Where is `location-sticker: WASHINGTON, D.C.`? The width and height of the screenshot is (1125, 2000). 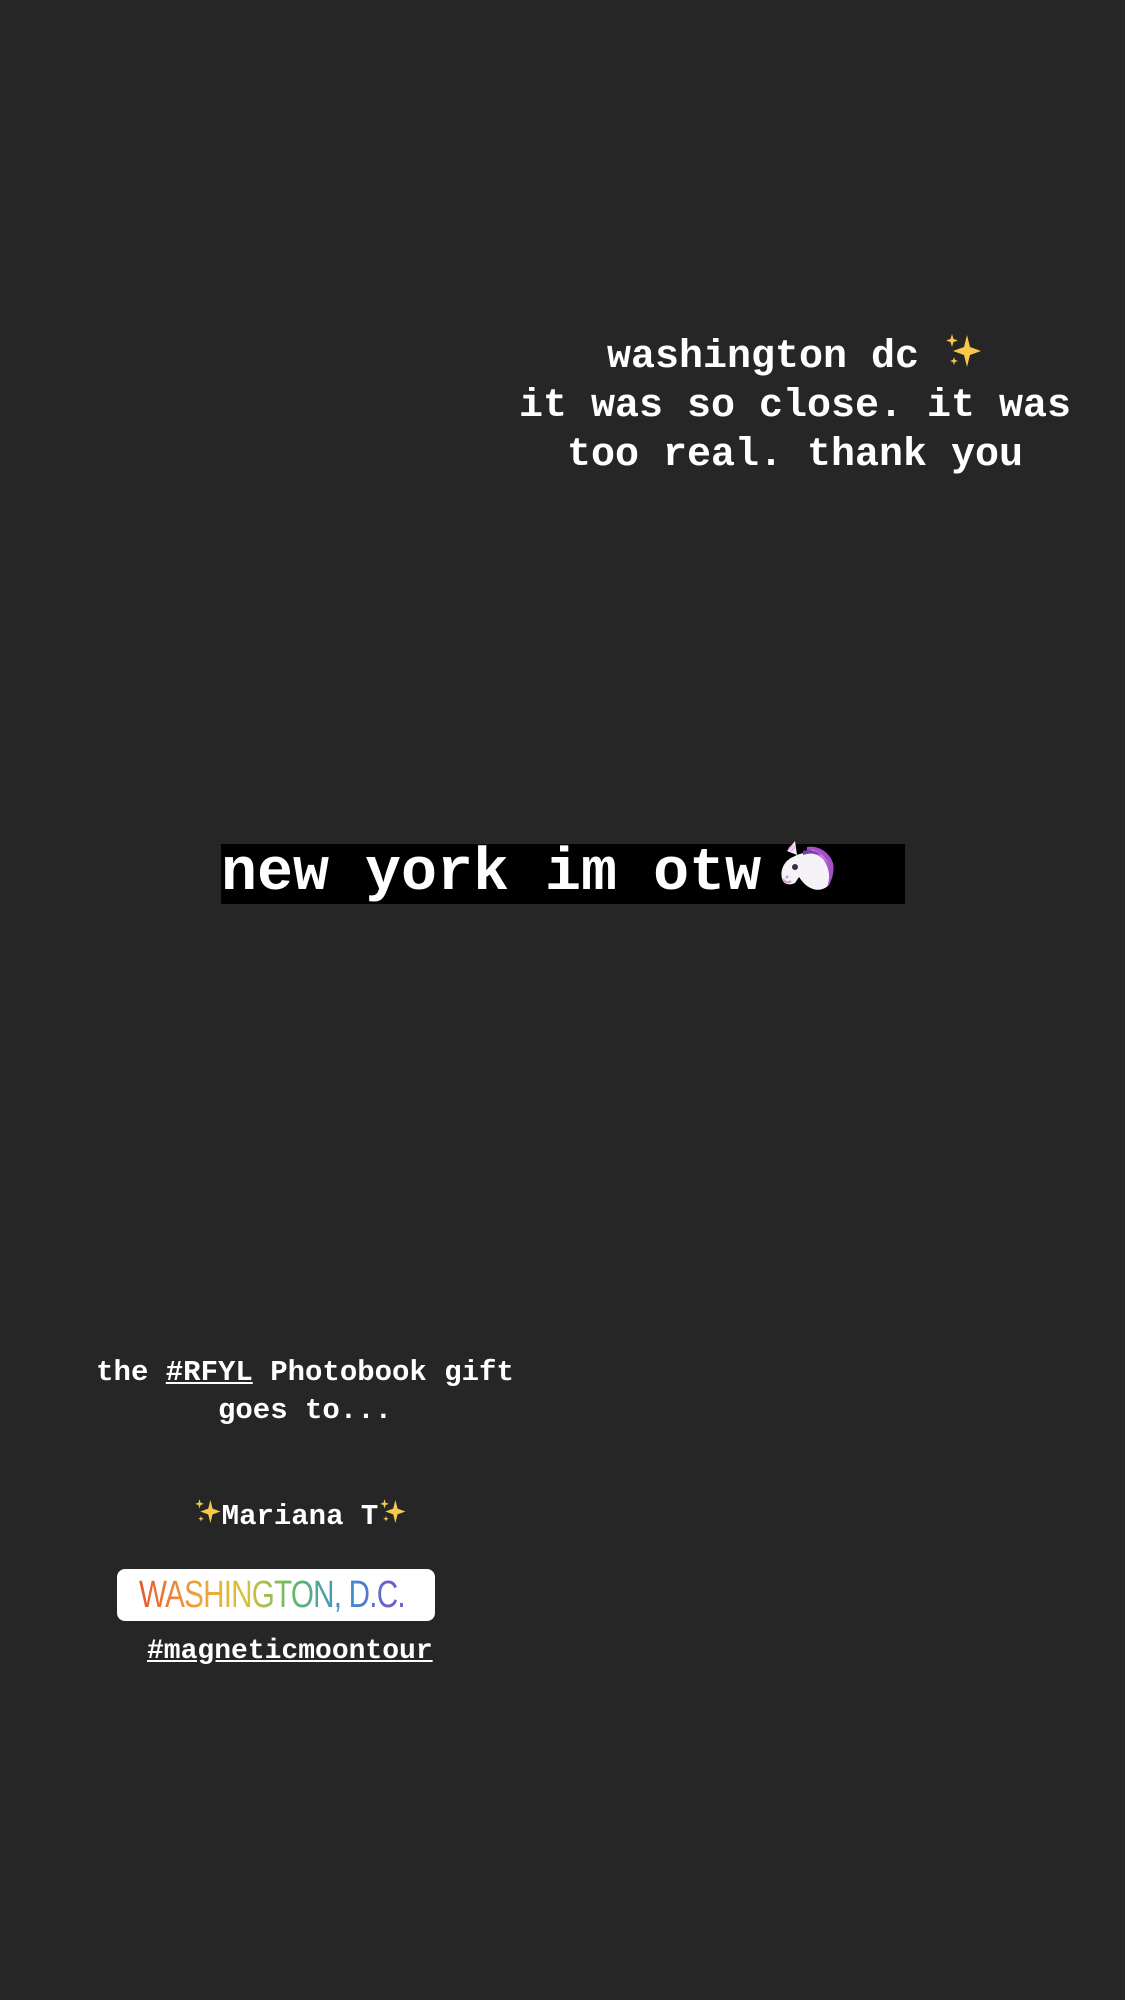
location-sticker: WASHINGTON, D.C. is located at coordinates (276, 1595).